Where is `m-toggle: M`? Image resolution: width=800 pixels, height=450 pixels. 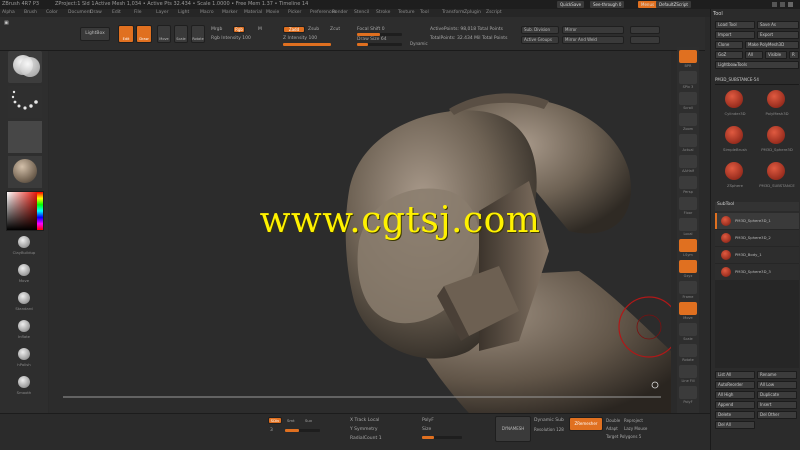 m-toggle: M is located at coordinates (260, 29).